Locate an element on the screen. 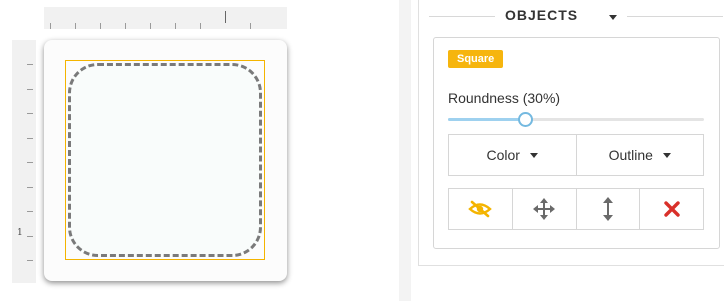 The height and width of the screenshot is (301, 724). roundness-slider-handle is located at coordinates (525, 119).